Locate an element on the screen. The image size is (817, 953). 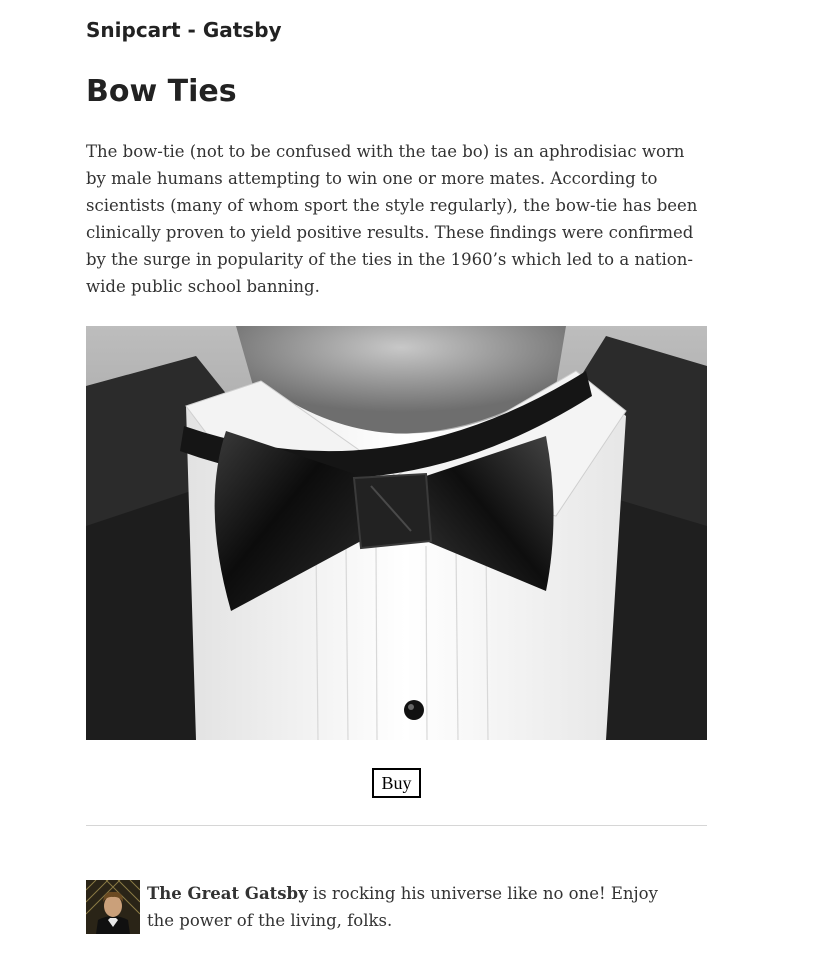
page-title: Bow Ties is located at coordinates (161, 91).